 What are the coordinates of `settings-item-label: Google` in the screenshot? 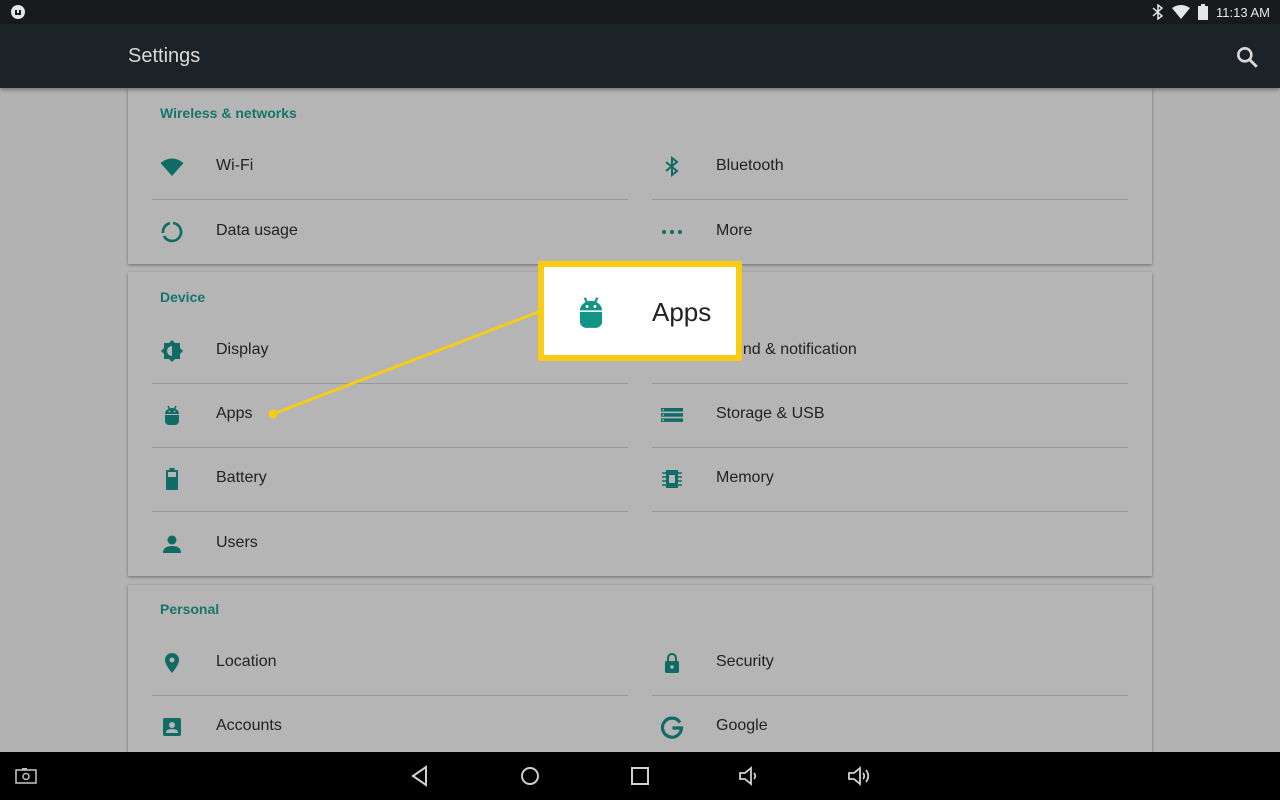 It's located at (742, 725).